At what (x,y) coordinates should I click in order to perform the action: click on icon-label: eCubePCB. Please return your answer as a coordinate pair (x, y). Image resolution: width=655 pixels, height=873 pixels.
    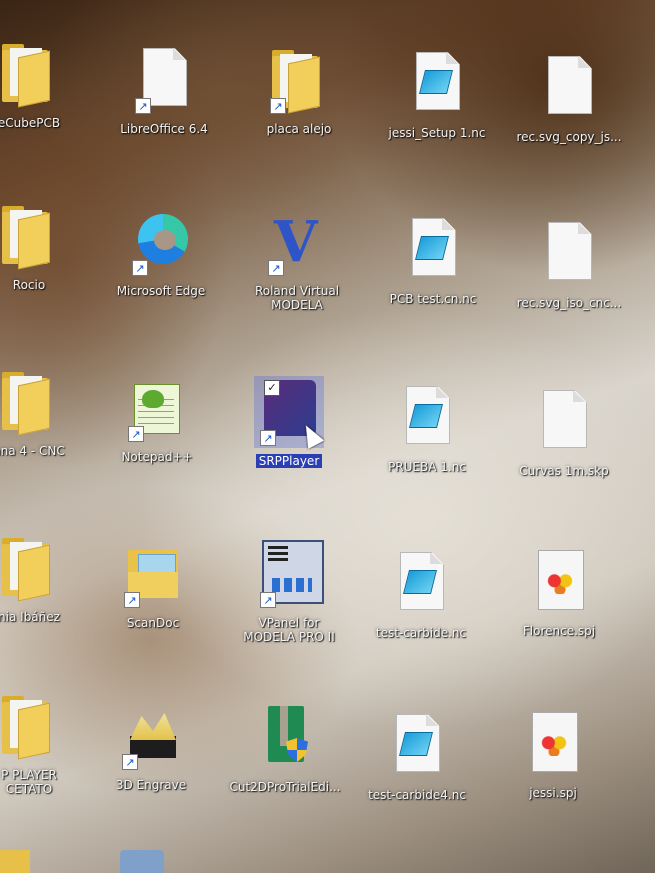
    Looking at the image, I should click on (30, 123).